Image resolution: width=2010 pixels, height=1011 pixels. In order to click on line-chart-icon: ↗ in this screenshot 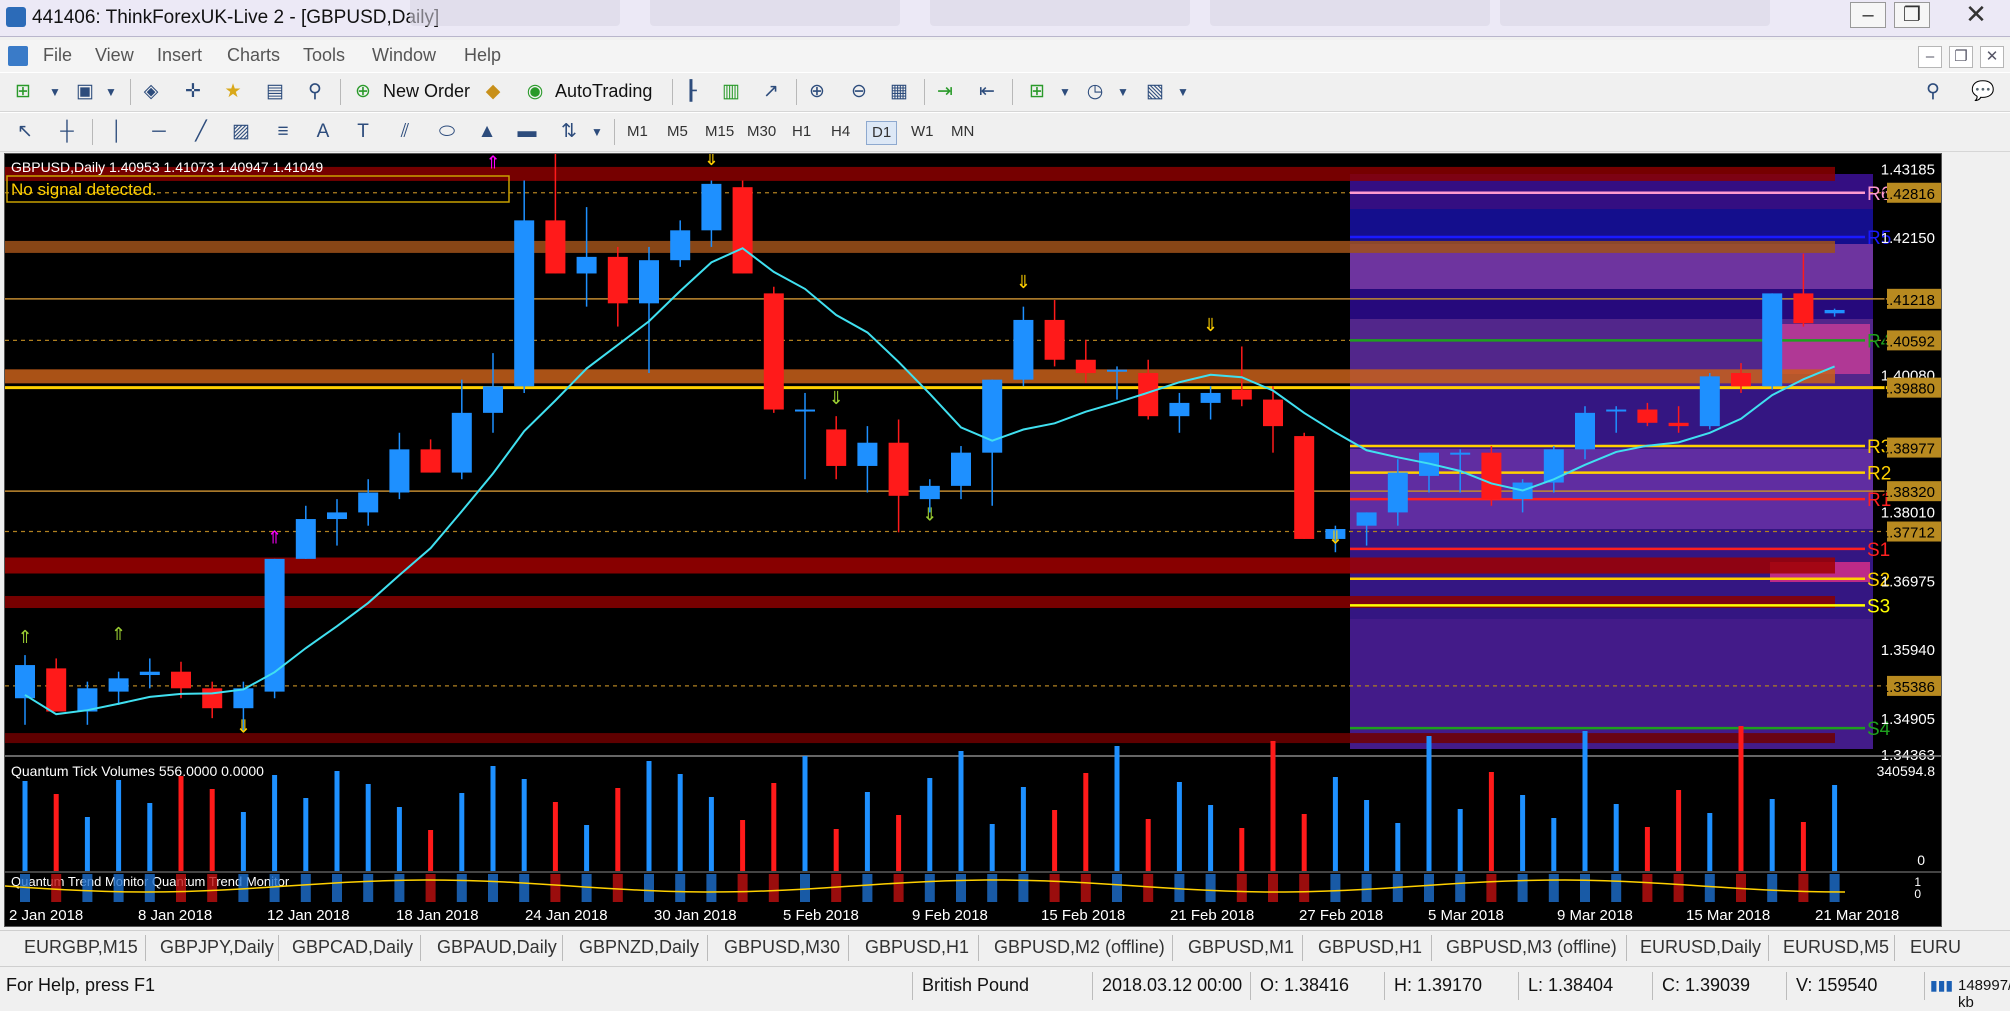, I will do `click(771, 92)`.